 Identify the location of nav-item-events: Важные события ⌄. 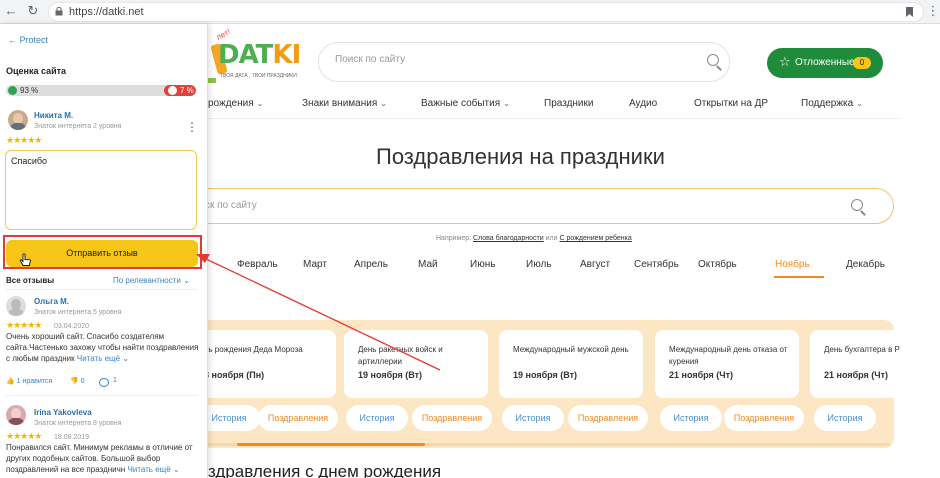
(465, 103).